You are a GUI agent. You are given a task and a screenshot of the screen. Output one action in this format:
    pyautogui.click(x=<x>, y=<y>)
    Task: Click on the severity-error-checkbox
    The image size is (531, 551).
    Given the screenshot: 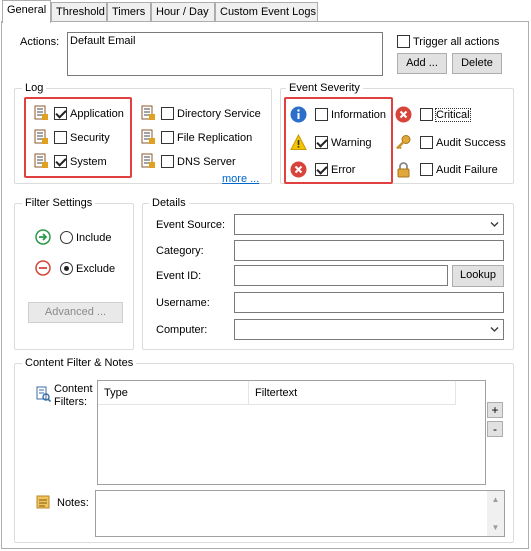 What is the action you would take?
    pyautogui.click(x=321, y=169)
    